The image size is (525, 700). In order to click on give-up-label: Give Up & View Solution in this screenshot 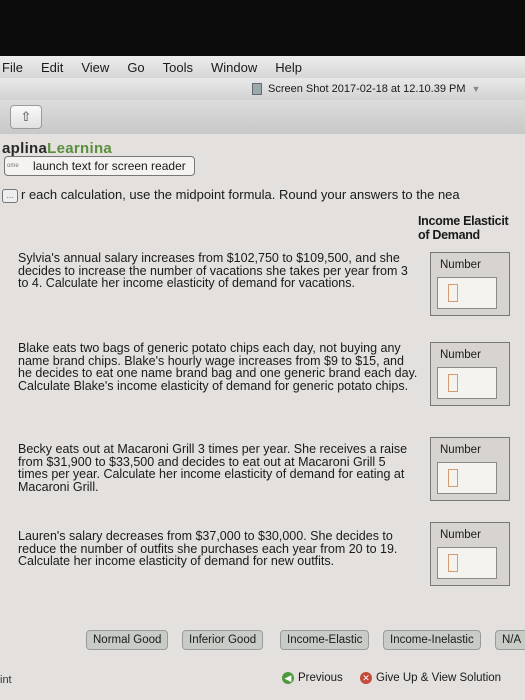, I will do `click(439, 678)`.